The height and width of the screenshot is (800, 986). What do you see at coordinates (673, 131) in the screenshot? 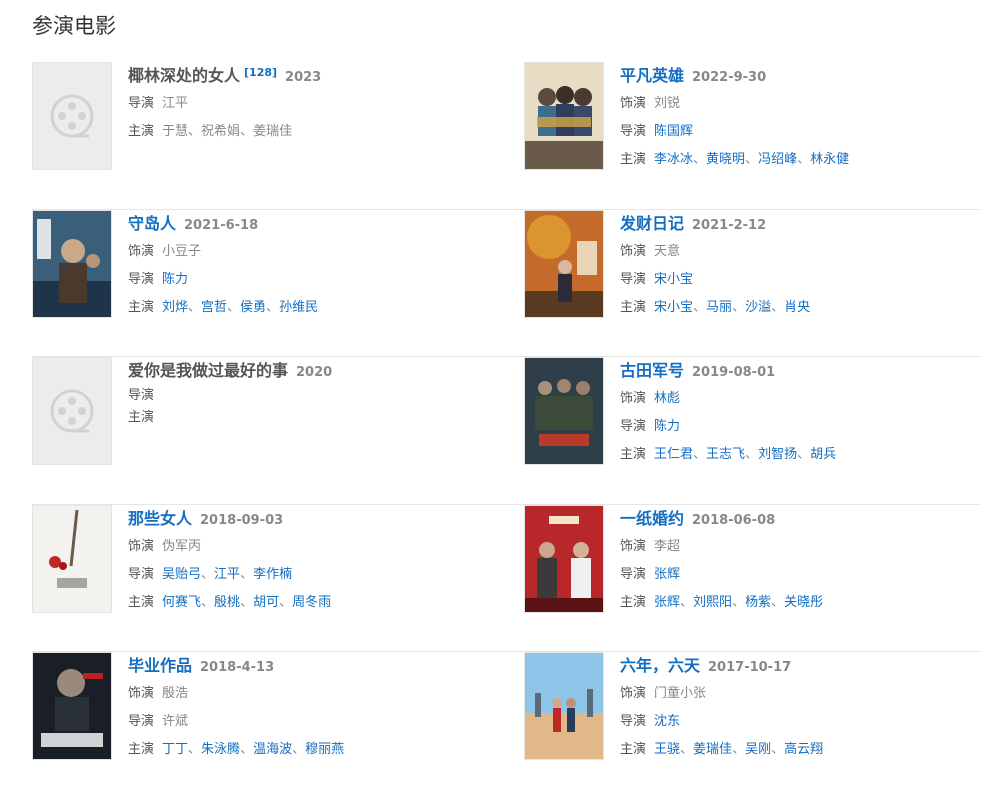
I see `director-link: 陈国辉` at bounding box center [673, 131].